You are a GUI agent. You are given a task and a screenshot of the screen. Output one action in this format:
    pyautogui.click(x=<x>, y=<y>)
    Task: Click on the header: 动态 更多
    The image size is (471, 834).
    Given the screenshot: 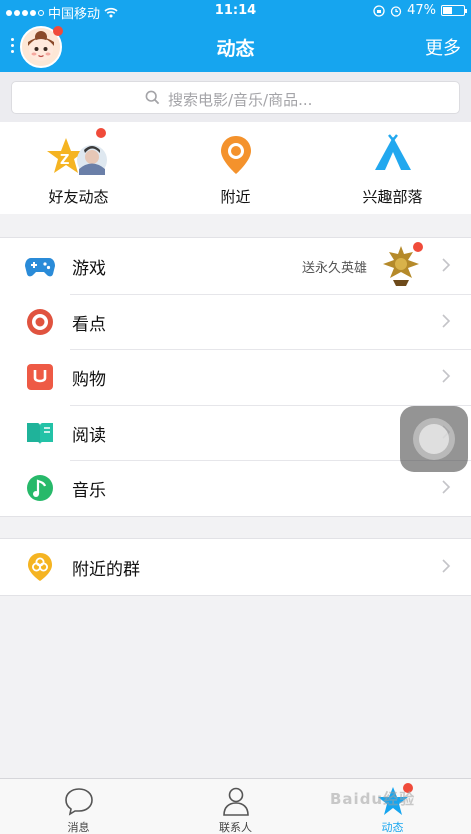 What is the action you would take?
    pyautogui.click(x=235, y=47)
    